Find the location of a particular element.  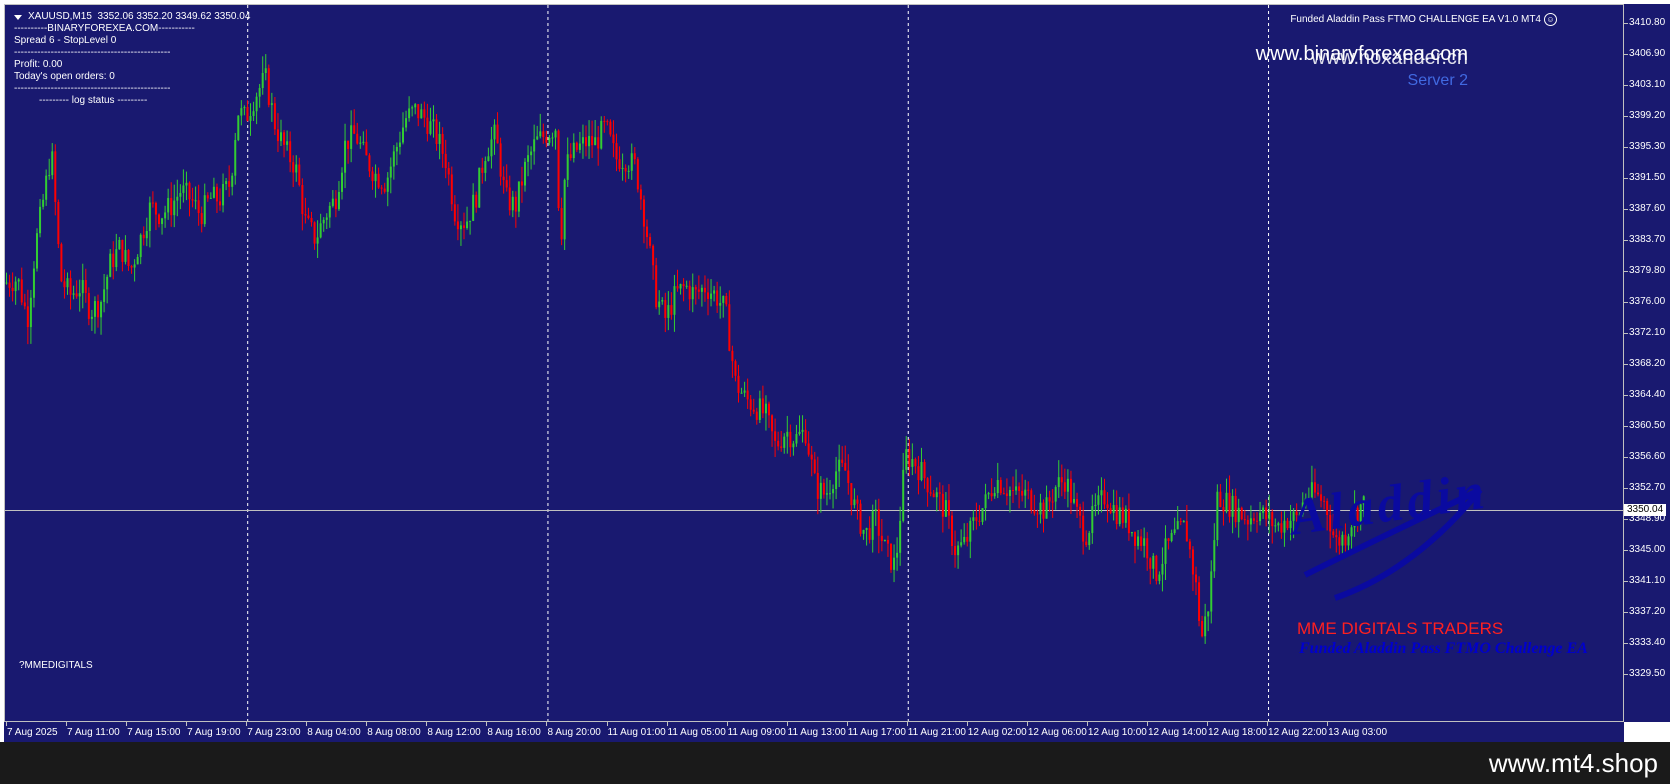

time-tick-label: 12 Aug 10:00 is located at coordinates (1117, 732).